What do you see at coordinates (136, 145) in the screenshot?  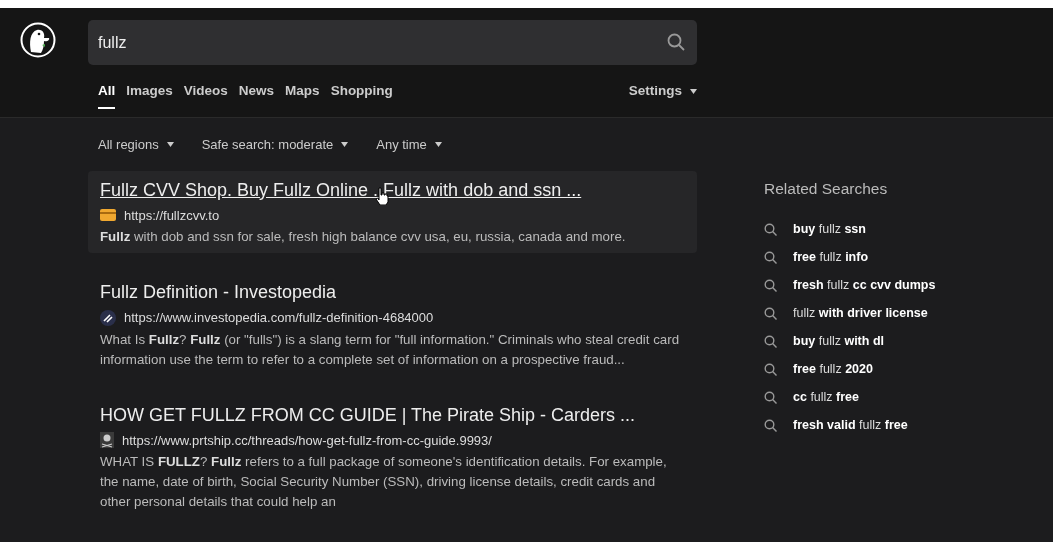 I see `filter-dropdown: All regions` at bounding box center [136, 145].